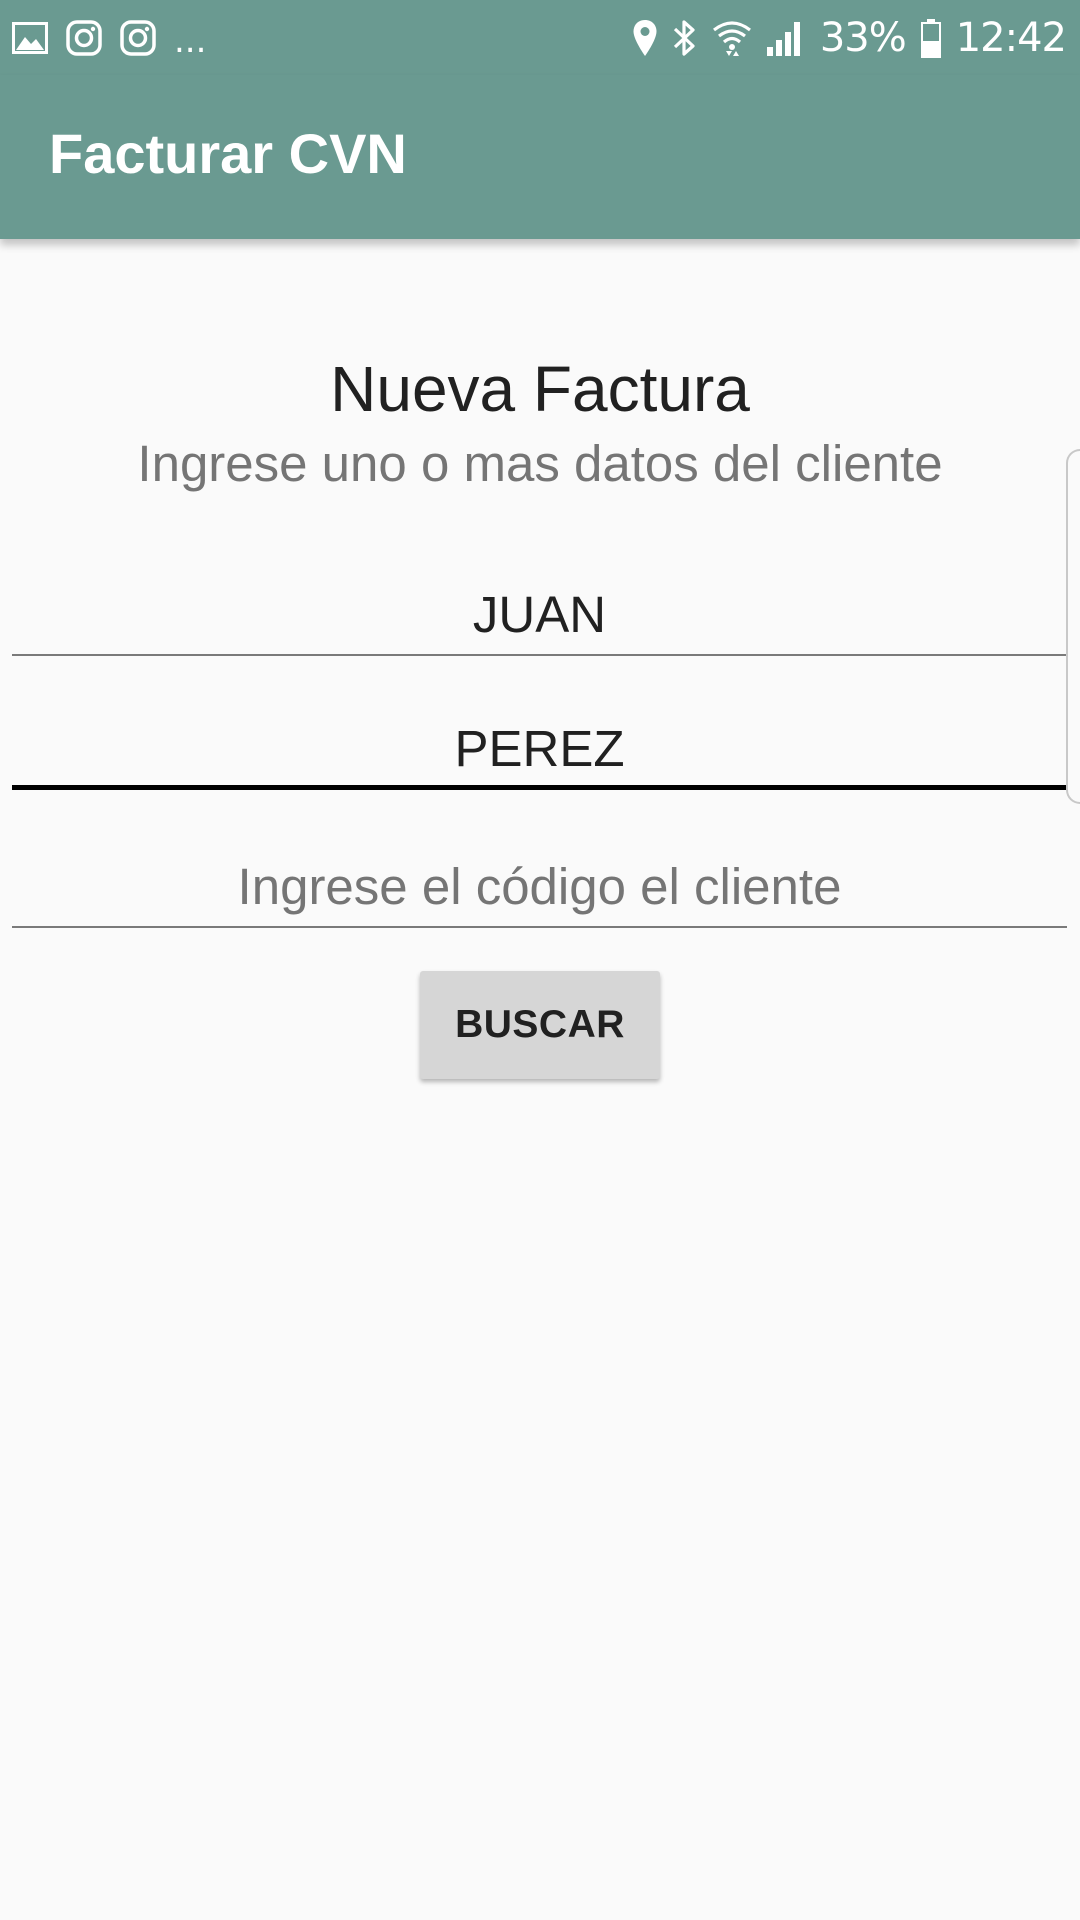 Image resolution: width=1080 pixels, height=1920 pixels. What do you see at coordinates (645, 38) in the screenshot?
I see `location-pin-icon` at bounding box center [645, 38].